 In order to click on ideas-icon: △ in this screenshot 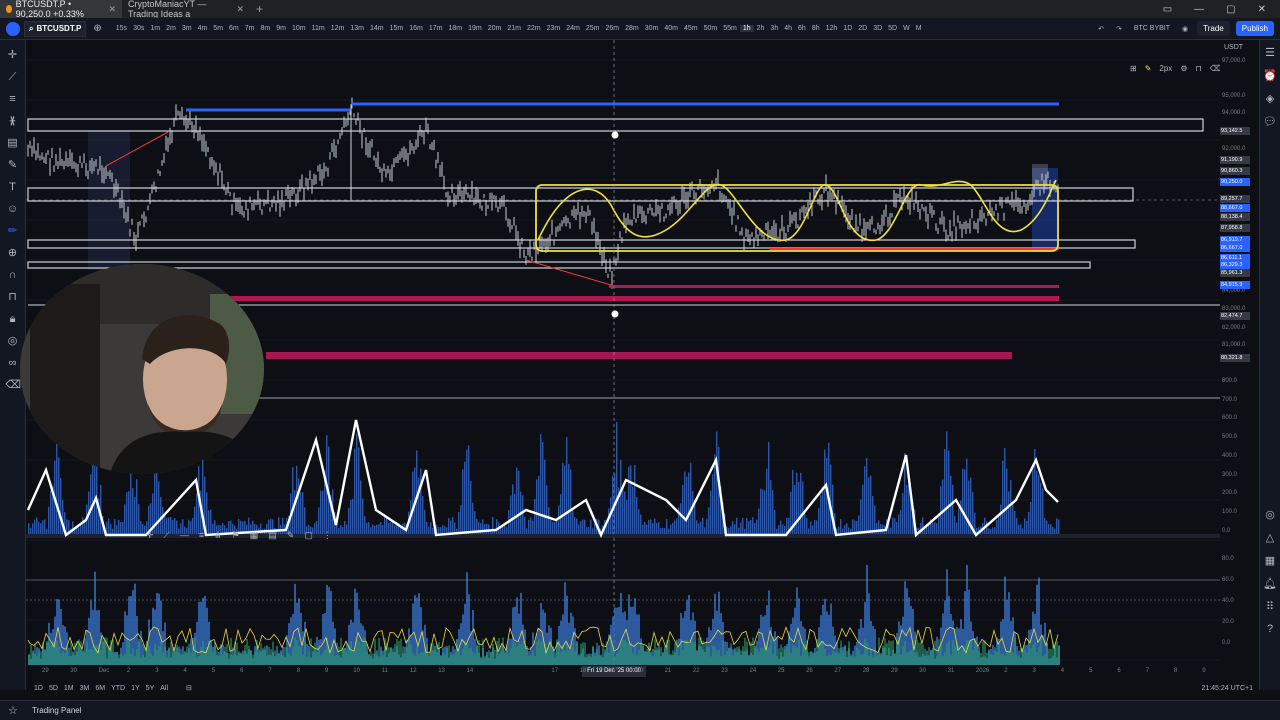, I will do `click(1270, 537)`.